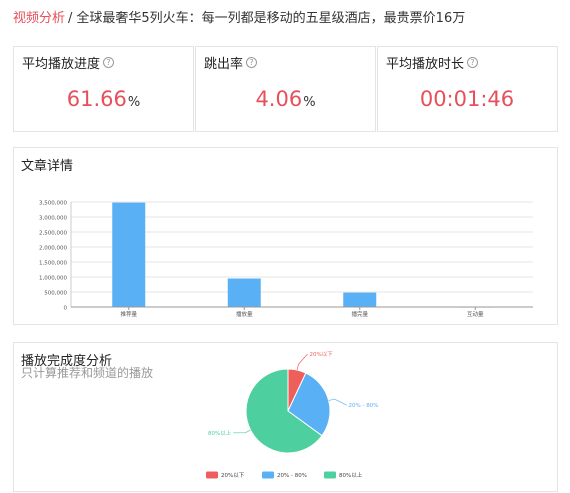 The width and height of the screenshot is (570, 493). I want to click on stat-label-row: 跳出率 ?, so click(231, 62).